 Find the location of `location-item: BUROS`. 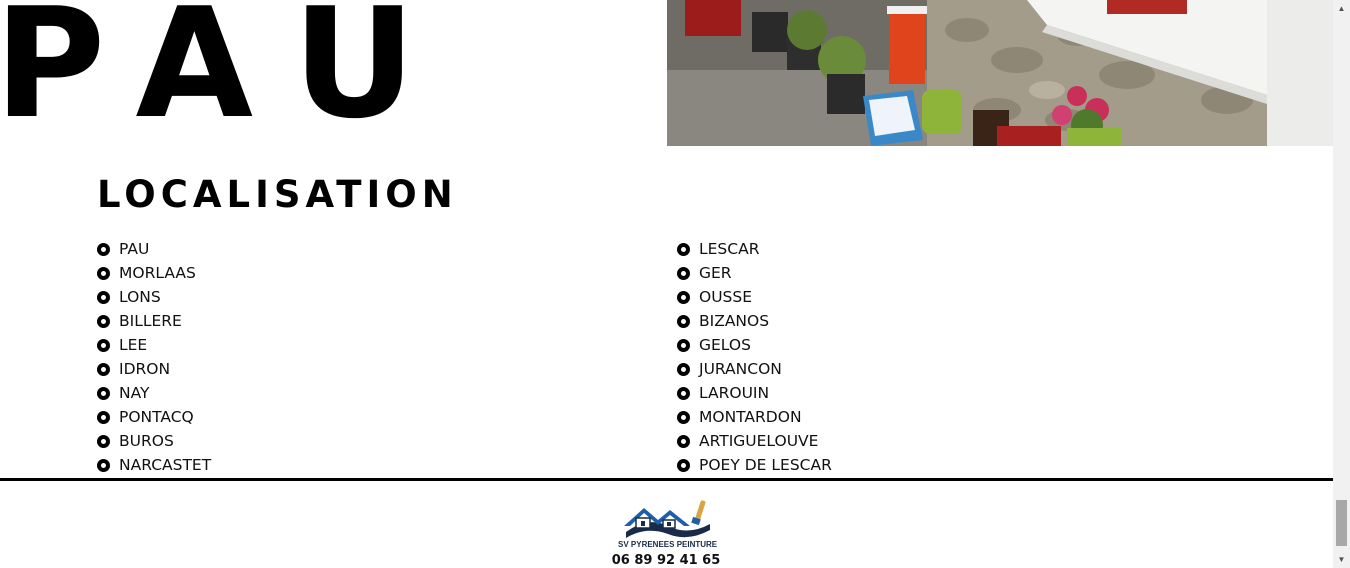

location-item: BUROS is located at coordinates (154, 441).